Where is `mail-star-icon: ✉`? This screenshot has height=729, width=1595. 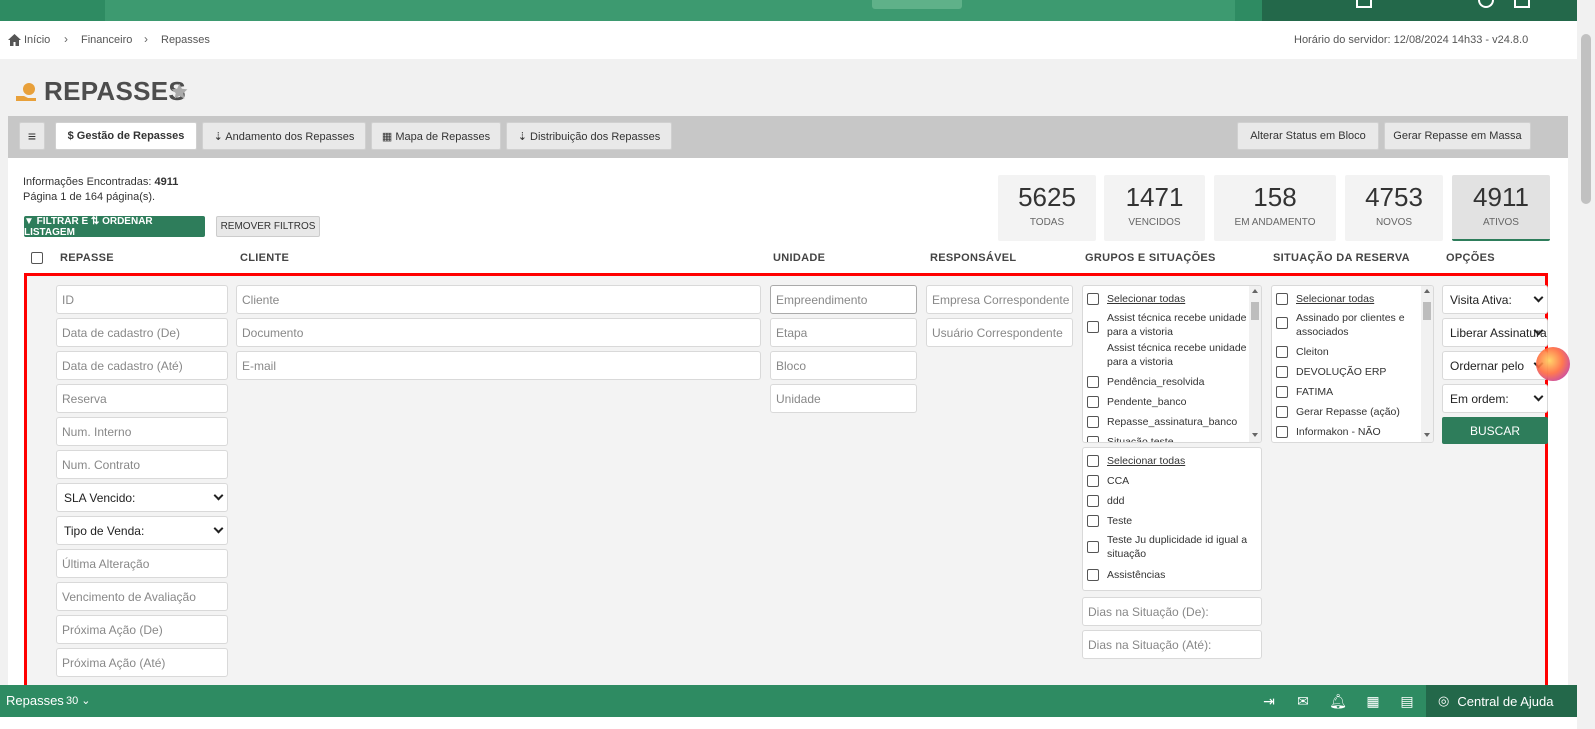
mail-star-icon: ✉ is located at coordinates (1303, 701).